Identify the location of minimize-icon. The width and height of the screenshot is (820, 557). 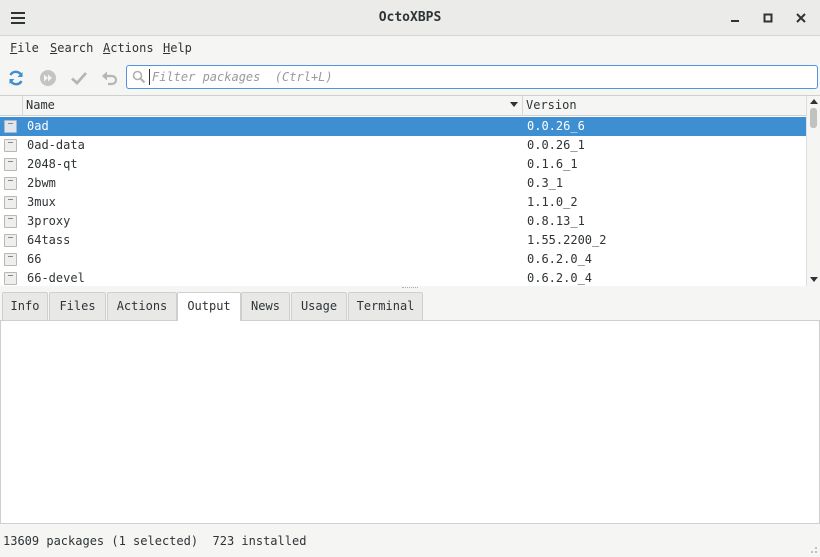
(735, 18).